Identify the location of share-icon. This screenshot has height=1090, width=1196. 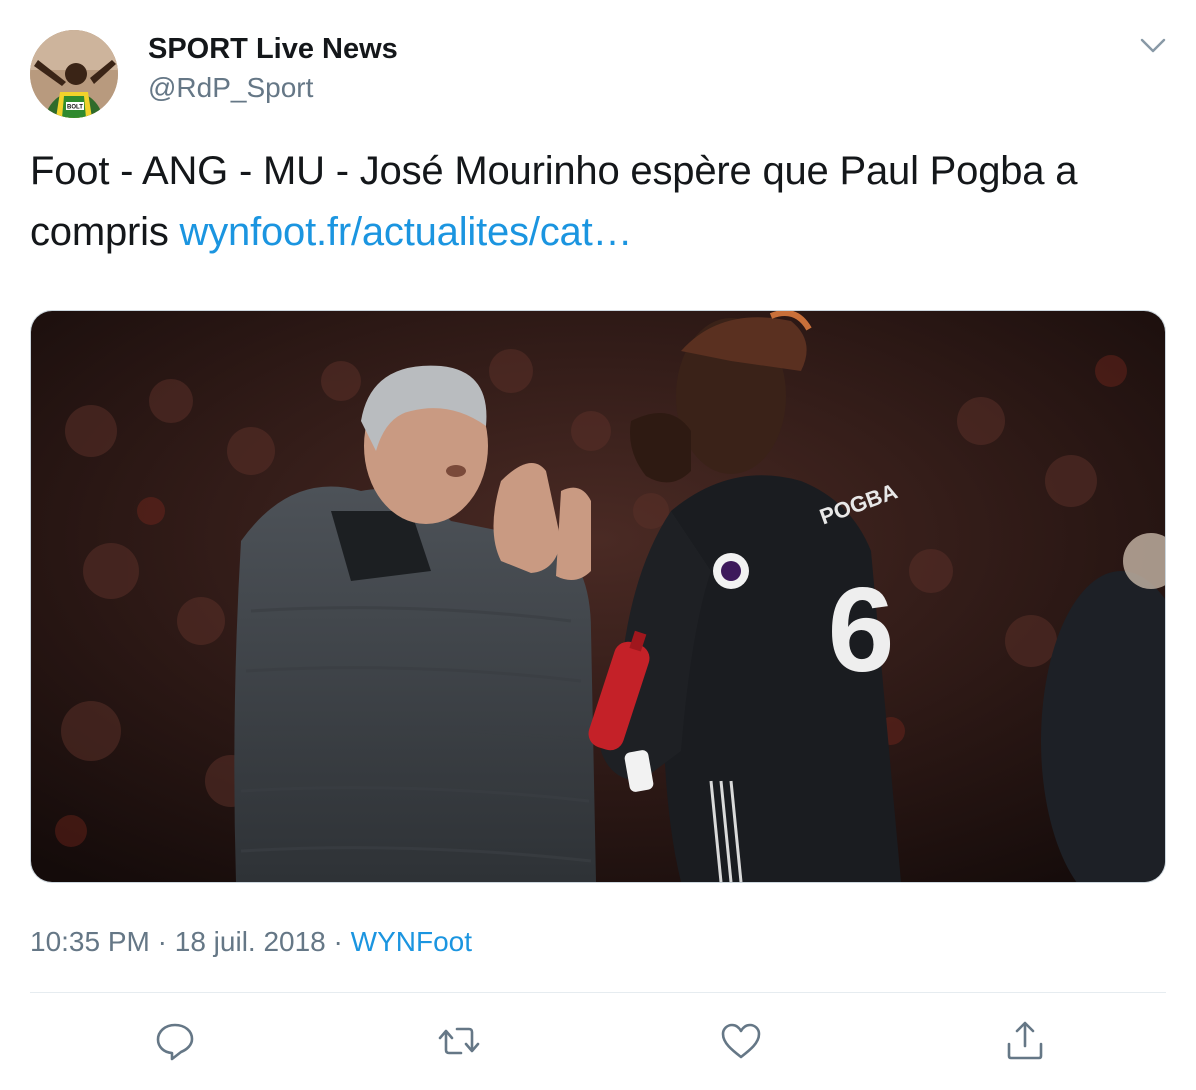
(1025, 1041).